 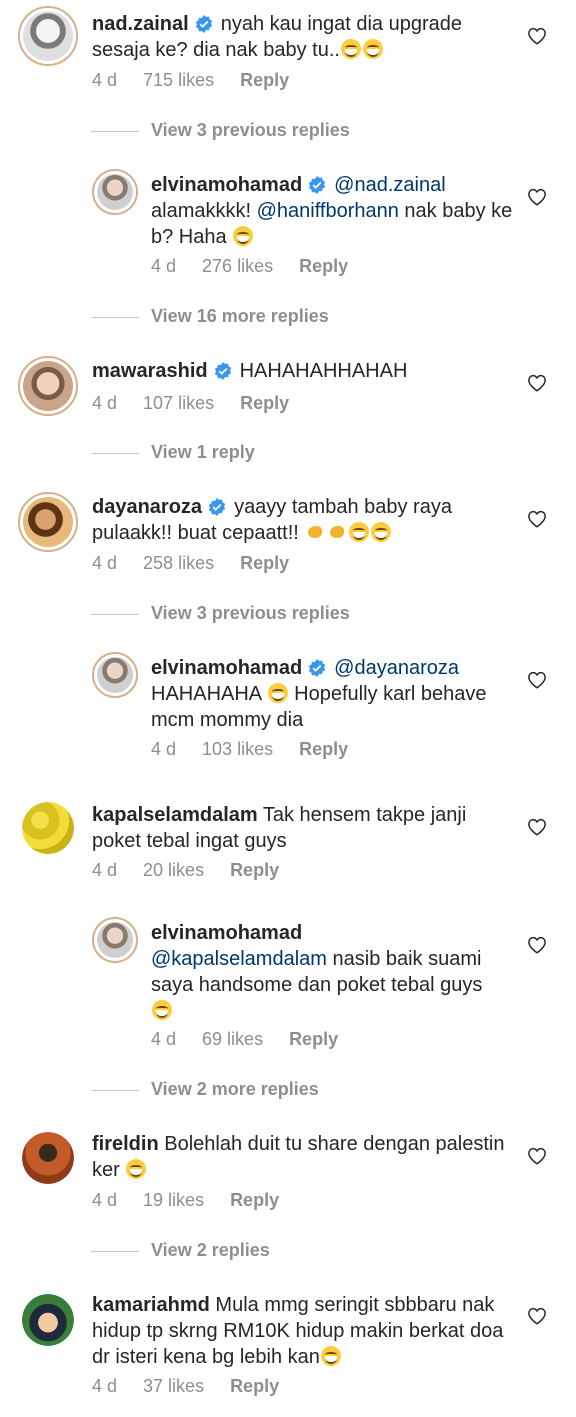 I want to click on comment-meta: 4 d 37 likes Reply, so click(x=198, y=1386).